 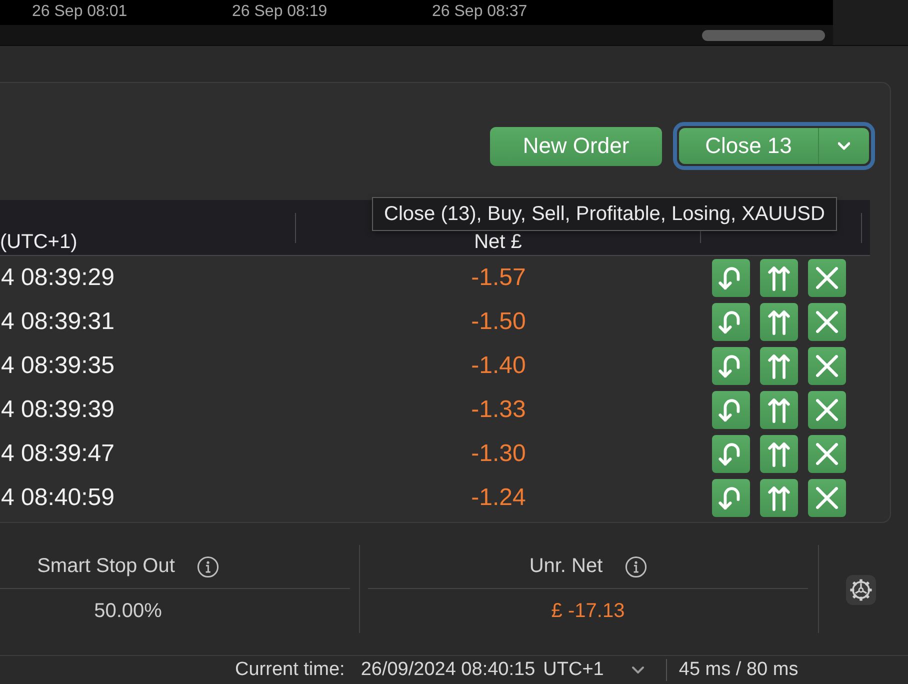 I want to click on net-value-cell: -1.33, so click(x=498, y=410).